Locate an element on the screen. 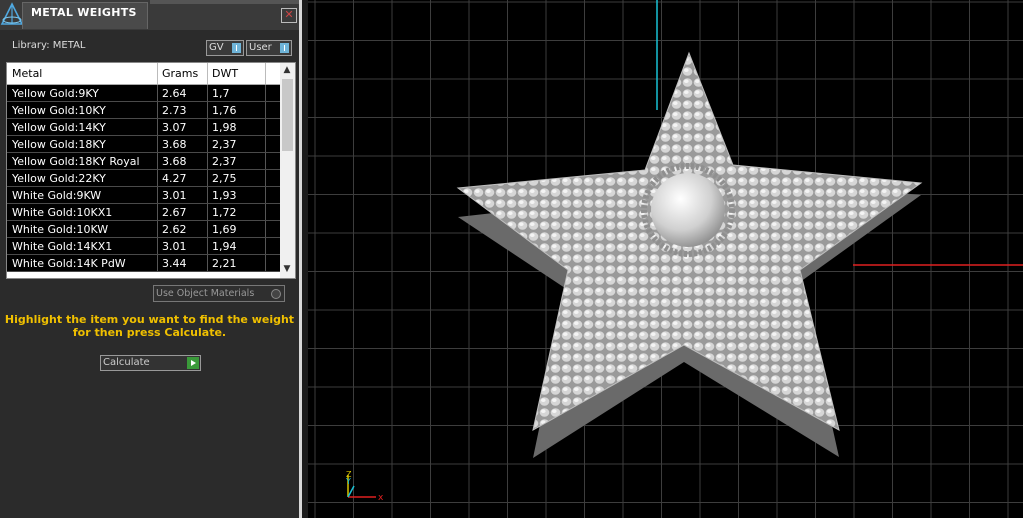  grams-cell: 2.62 is located at coordinates (174, 229).